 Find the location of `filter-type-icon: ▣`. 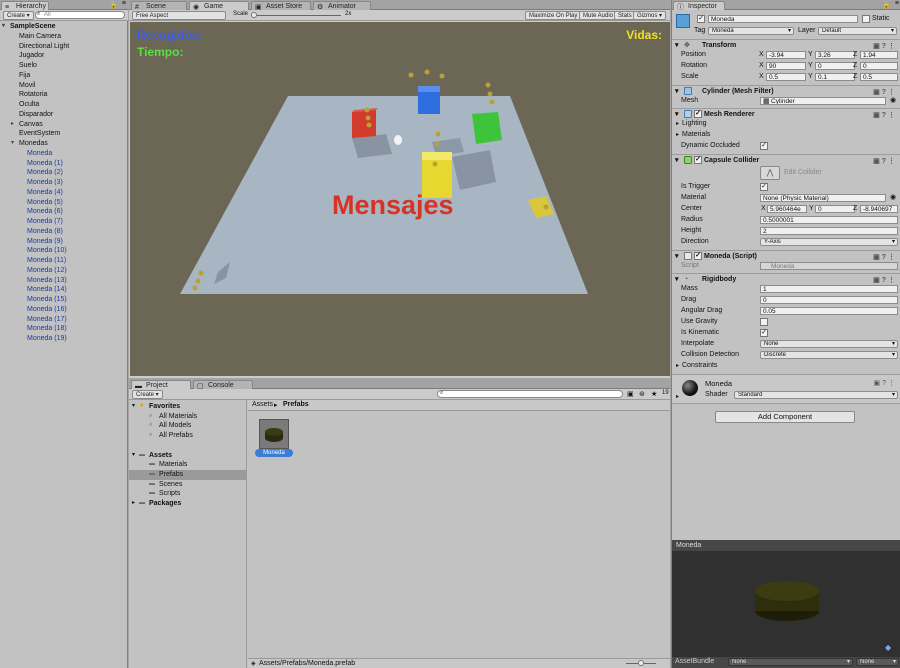

filter-type-icon: ▣ is located at coordinates (630, 394).